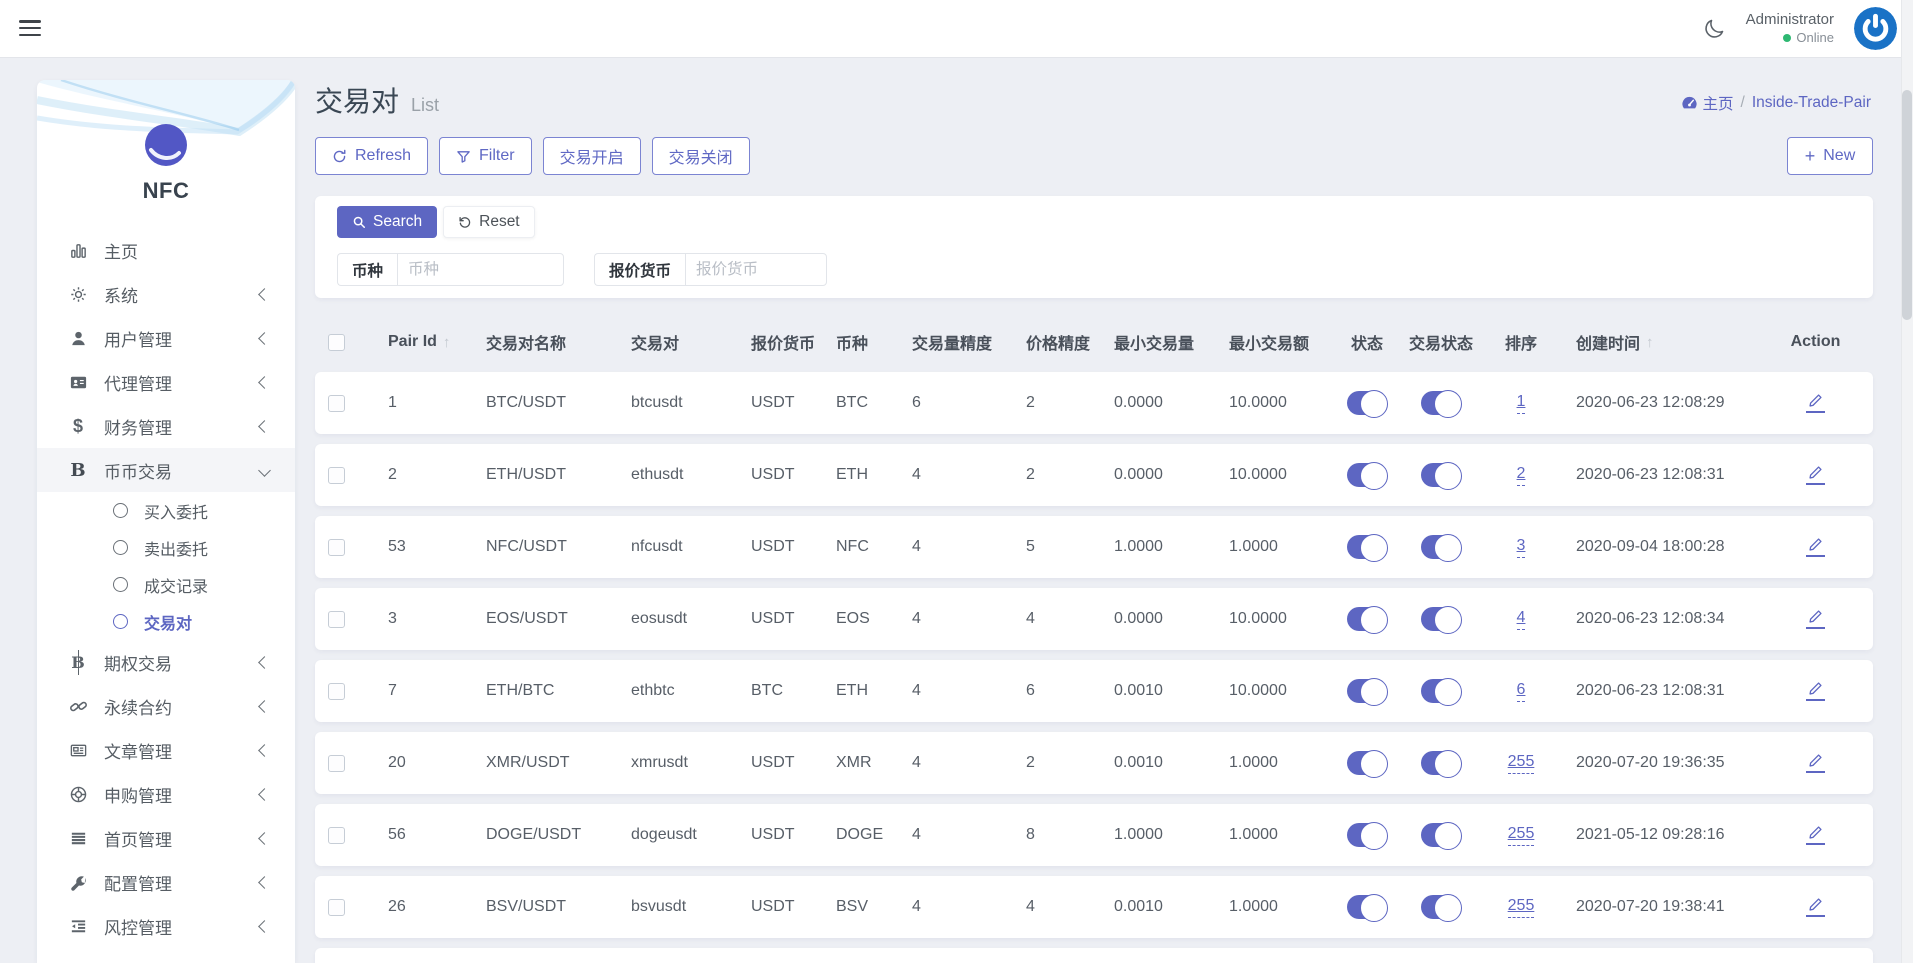  I want to click on select-all-checkbox, so click(336, 342).